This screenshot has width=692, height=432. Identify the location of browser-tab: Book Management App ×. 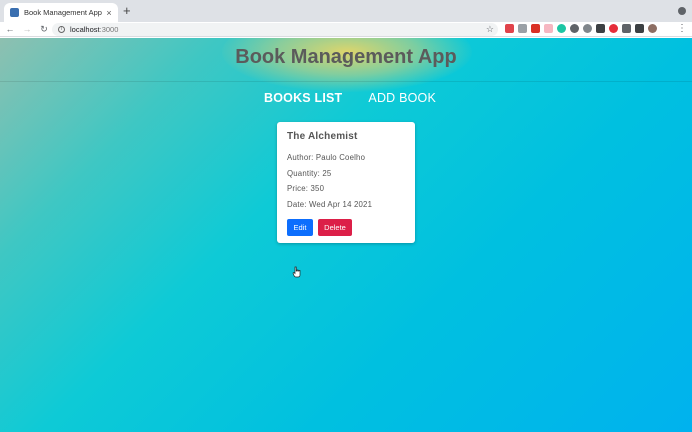
(61, 12).